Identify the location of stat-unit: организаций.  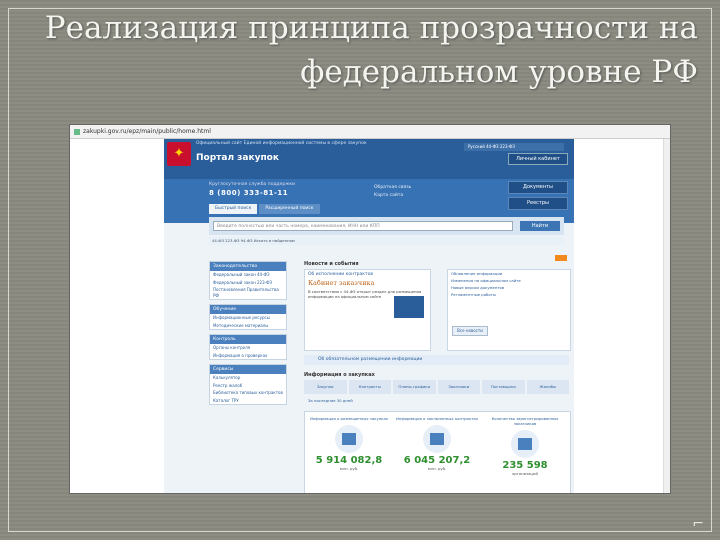
(525, 473).